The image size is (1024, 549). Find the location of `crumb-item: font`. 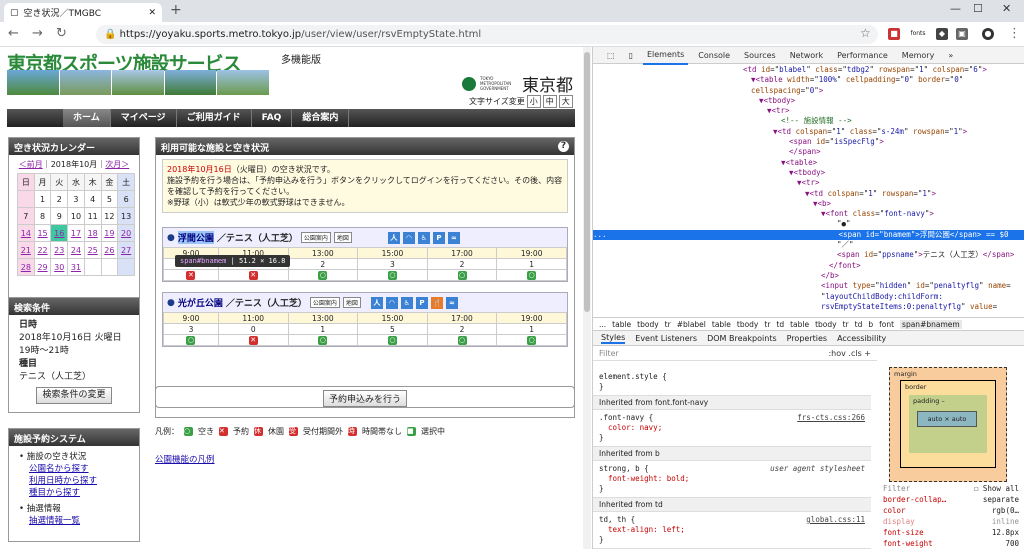

crumb-item: font is located at coordinates (886, 324).